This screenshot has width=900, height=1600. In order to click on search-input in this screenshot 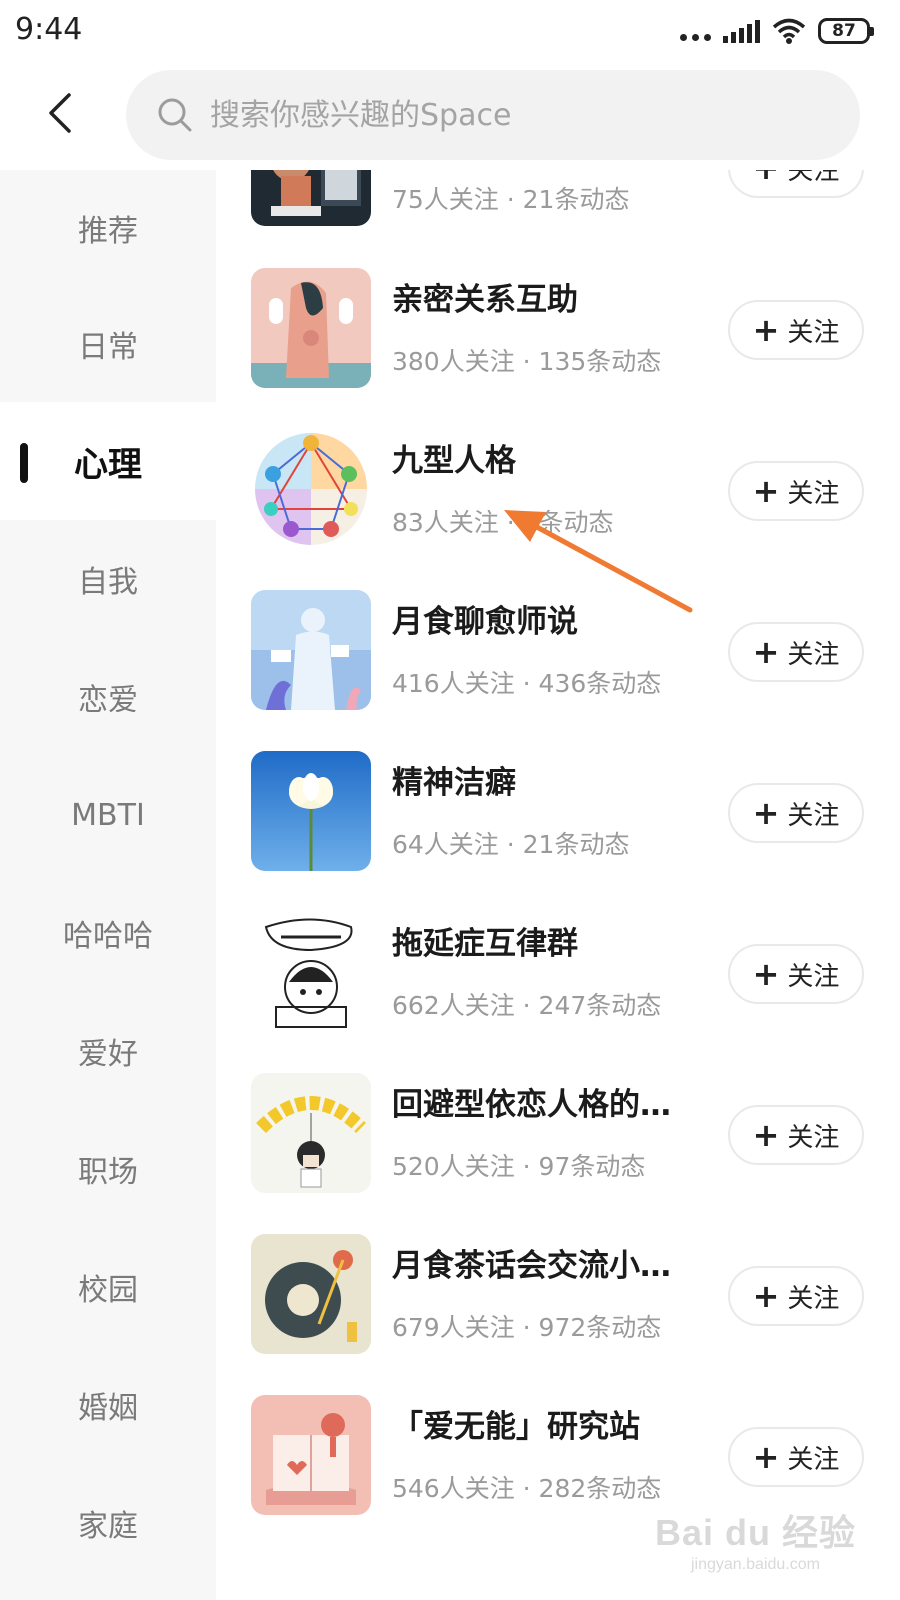, I will do `click(490, 115)`.